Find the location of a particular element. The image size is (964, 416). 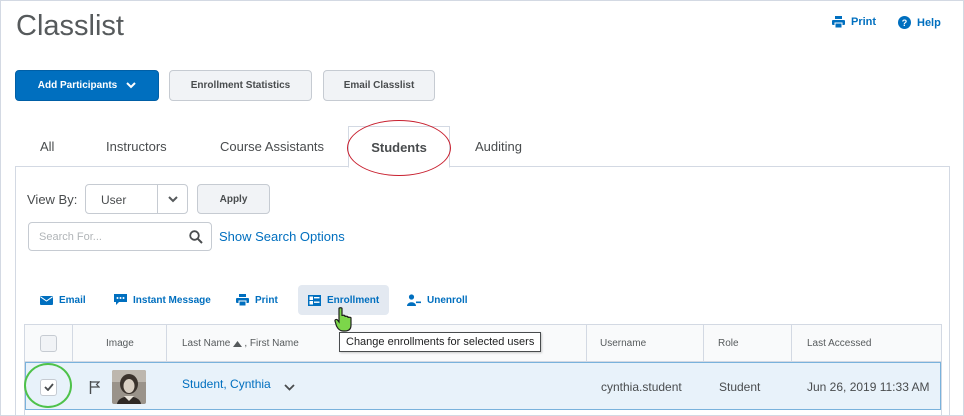

help-icon: ? is located at coordinates (904, 22).